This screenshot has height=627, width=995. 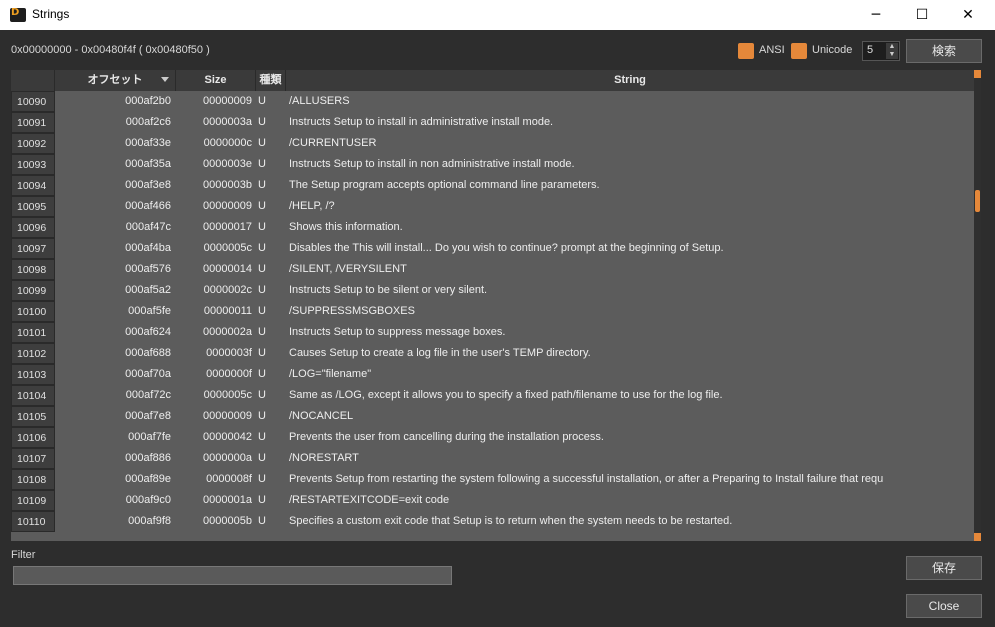 What do you see at coordinates (492, 101) in the screenshot?
I see `table-row: 10090 000af2b0 00000009 U/ALLUSERS` at bounding box center [492, 101].